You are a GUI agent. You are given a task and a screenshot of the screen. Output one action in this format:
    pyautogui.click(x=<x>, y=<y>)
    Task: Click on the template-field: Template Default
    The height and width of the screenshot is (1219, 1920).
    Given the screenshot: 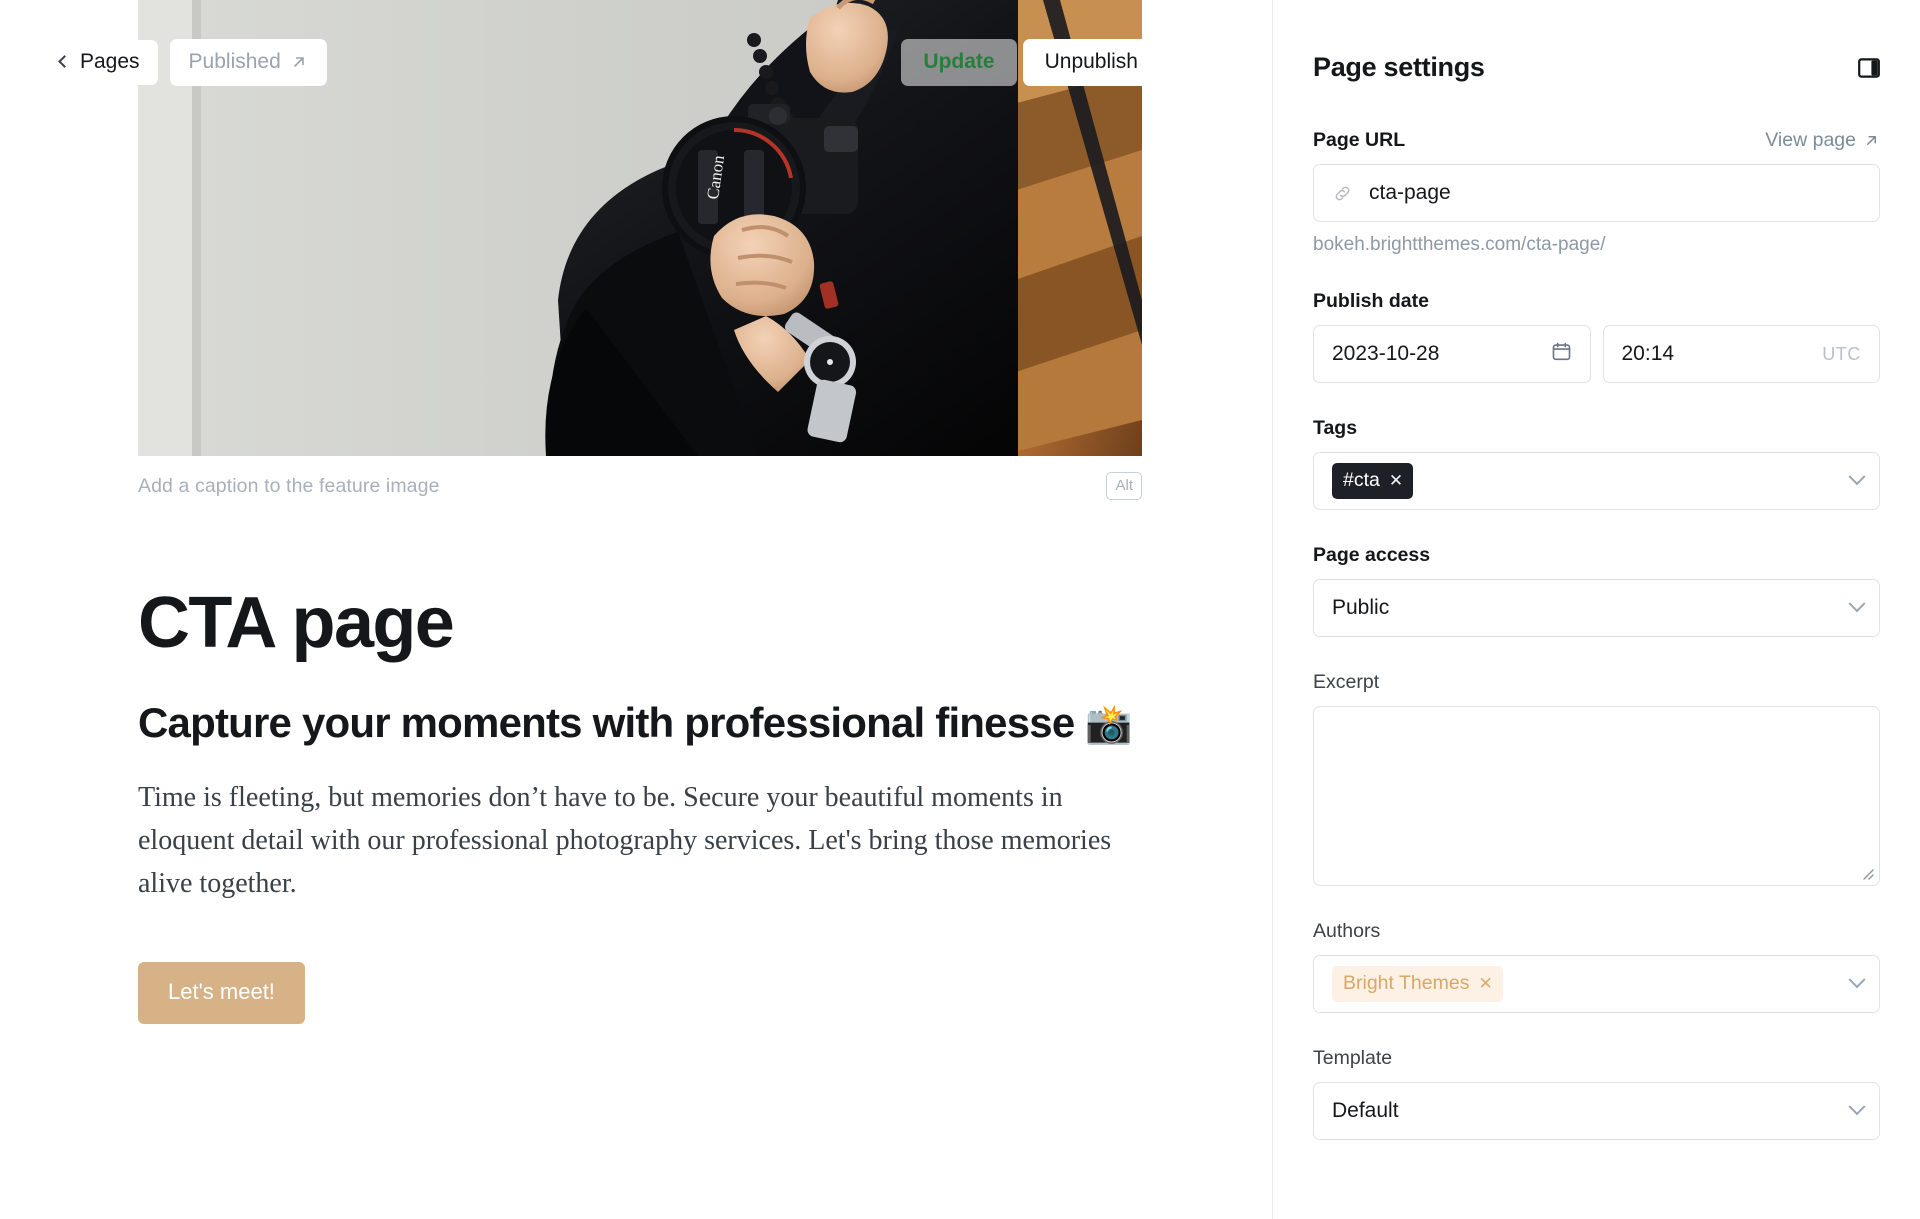 What is the action you would take?
    pyautogui.click(x=1596, y=1093)
    